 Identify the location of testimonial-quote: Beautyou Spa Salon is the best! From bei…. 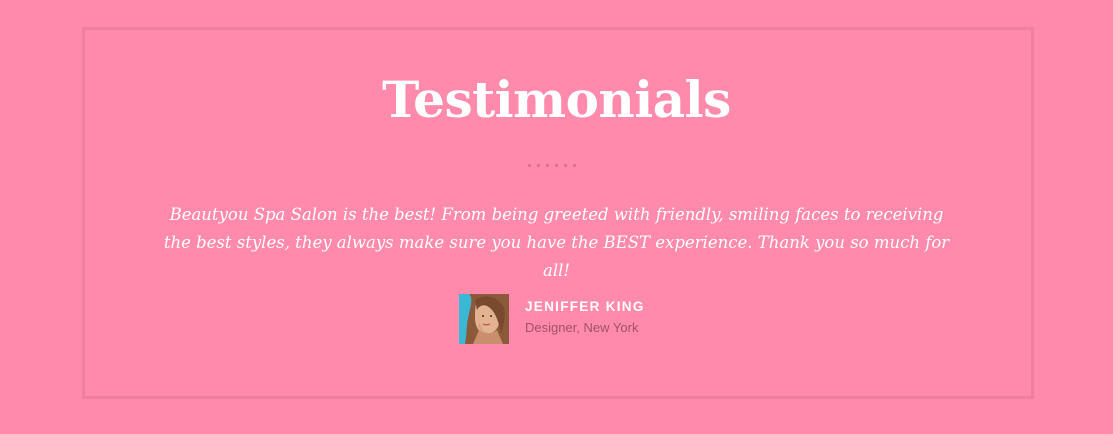
(556, 242).